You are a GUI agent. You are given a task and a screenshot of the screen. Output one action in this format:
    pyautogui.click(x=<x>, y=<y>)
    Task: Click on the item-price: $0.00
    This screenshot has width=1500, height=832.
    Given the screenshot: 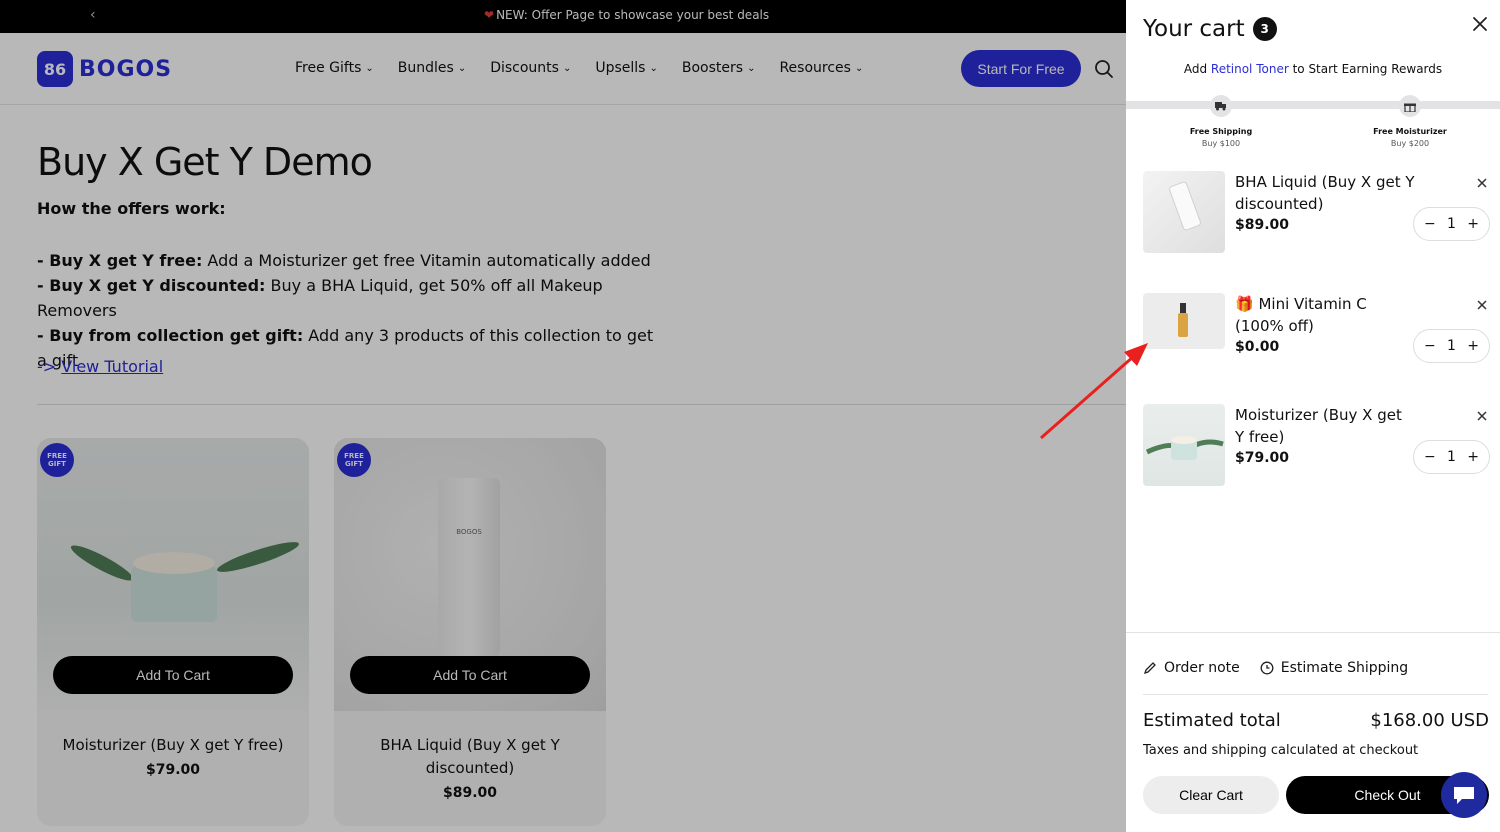 What is the action you would take?
    pyautogui.click(x=1257, y=347)
    